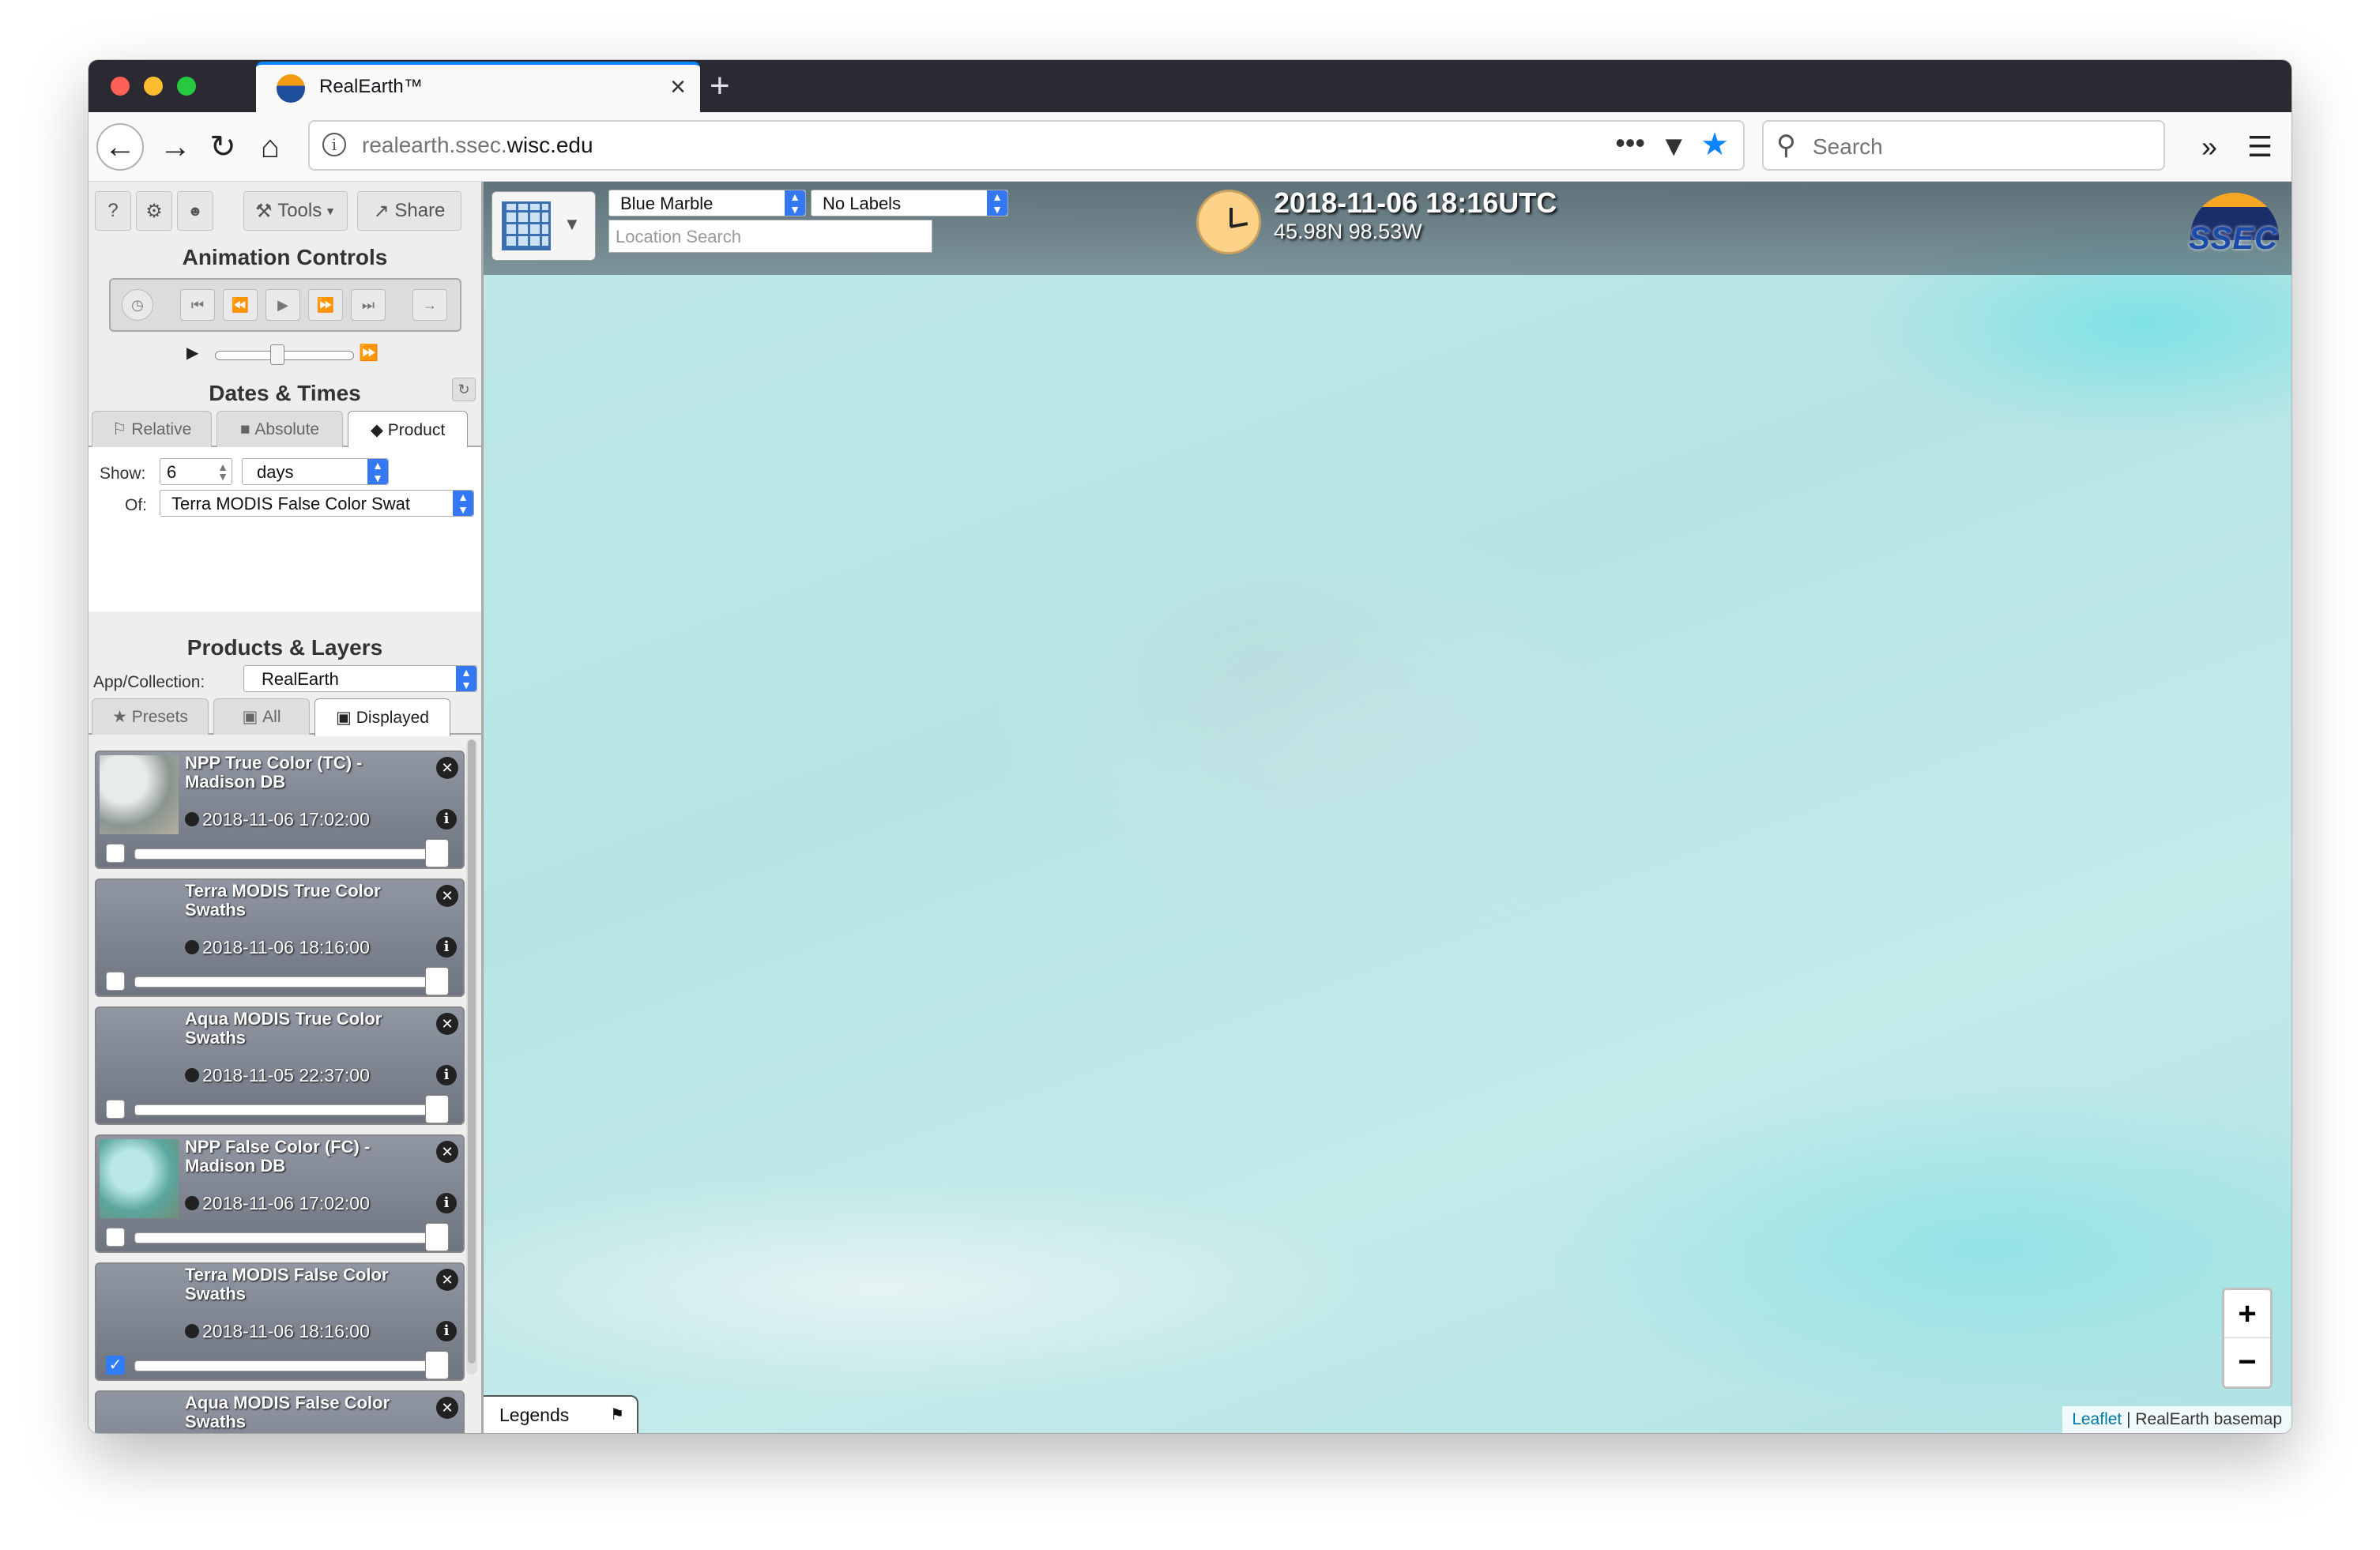  Describe the element at coordinates (261, 716) in the screenshot. I see `tab-all: ▣ All` at that location.